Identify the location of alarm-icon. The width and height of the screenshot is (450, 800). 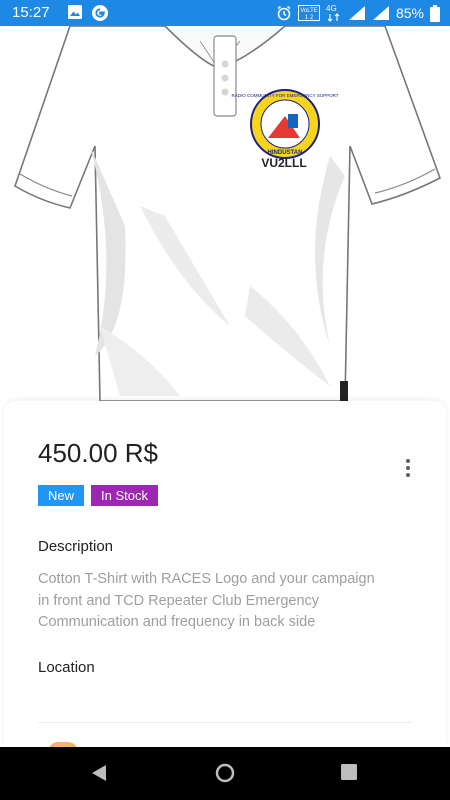
(284, 13).